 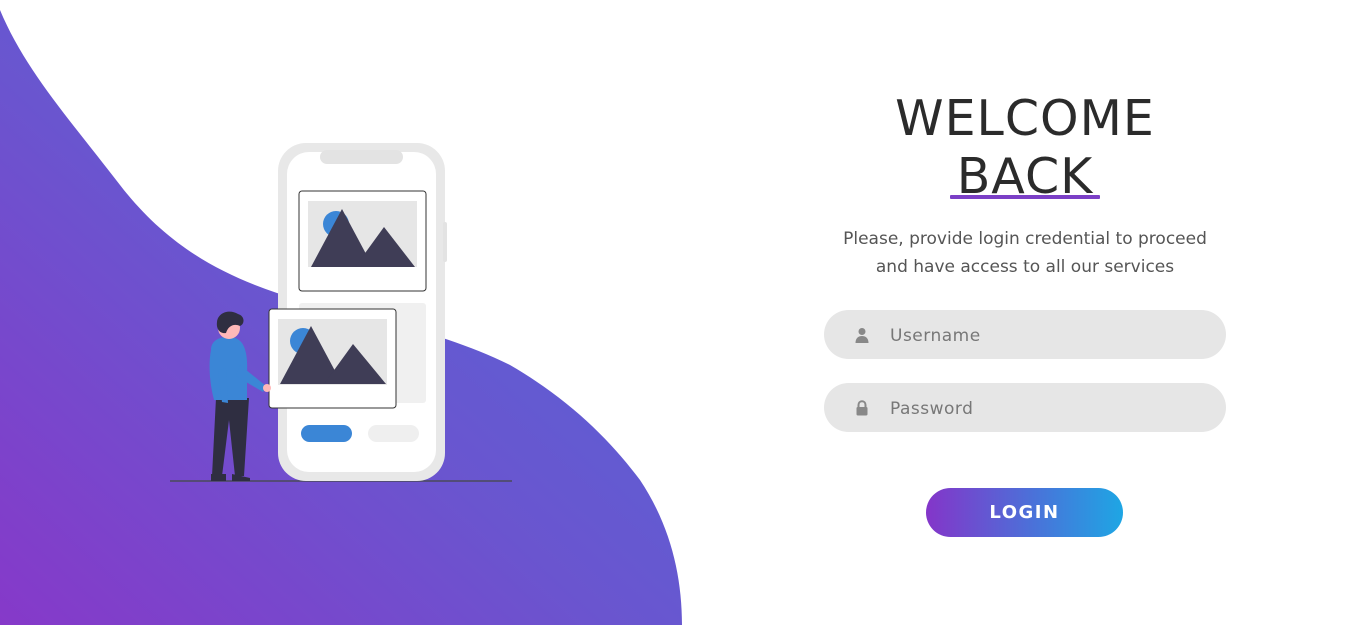 What do you see at coordinates (862, 408) in the screenshot?
I see `lock-icon` at bounding box center [862, 408].